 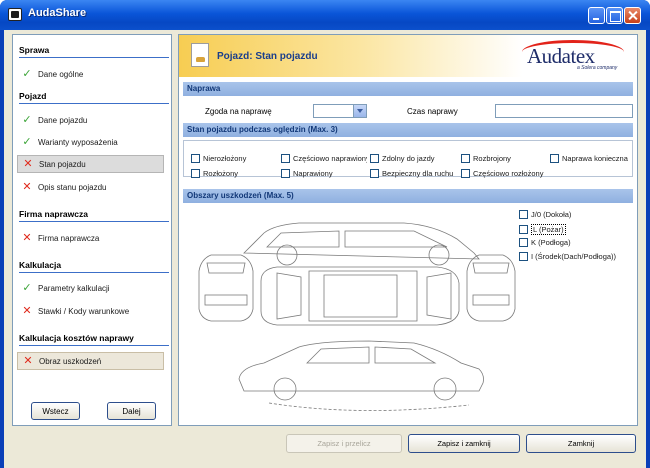 I want to click on sidebar-item-stan-pojazdu: ✕ Stan pojazdu, so click(x=90, y=164).